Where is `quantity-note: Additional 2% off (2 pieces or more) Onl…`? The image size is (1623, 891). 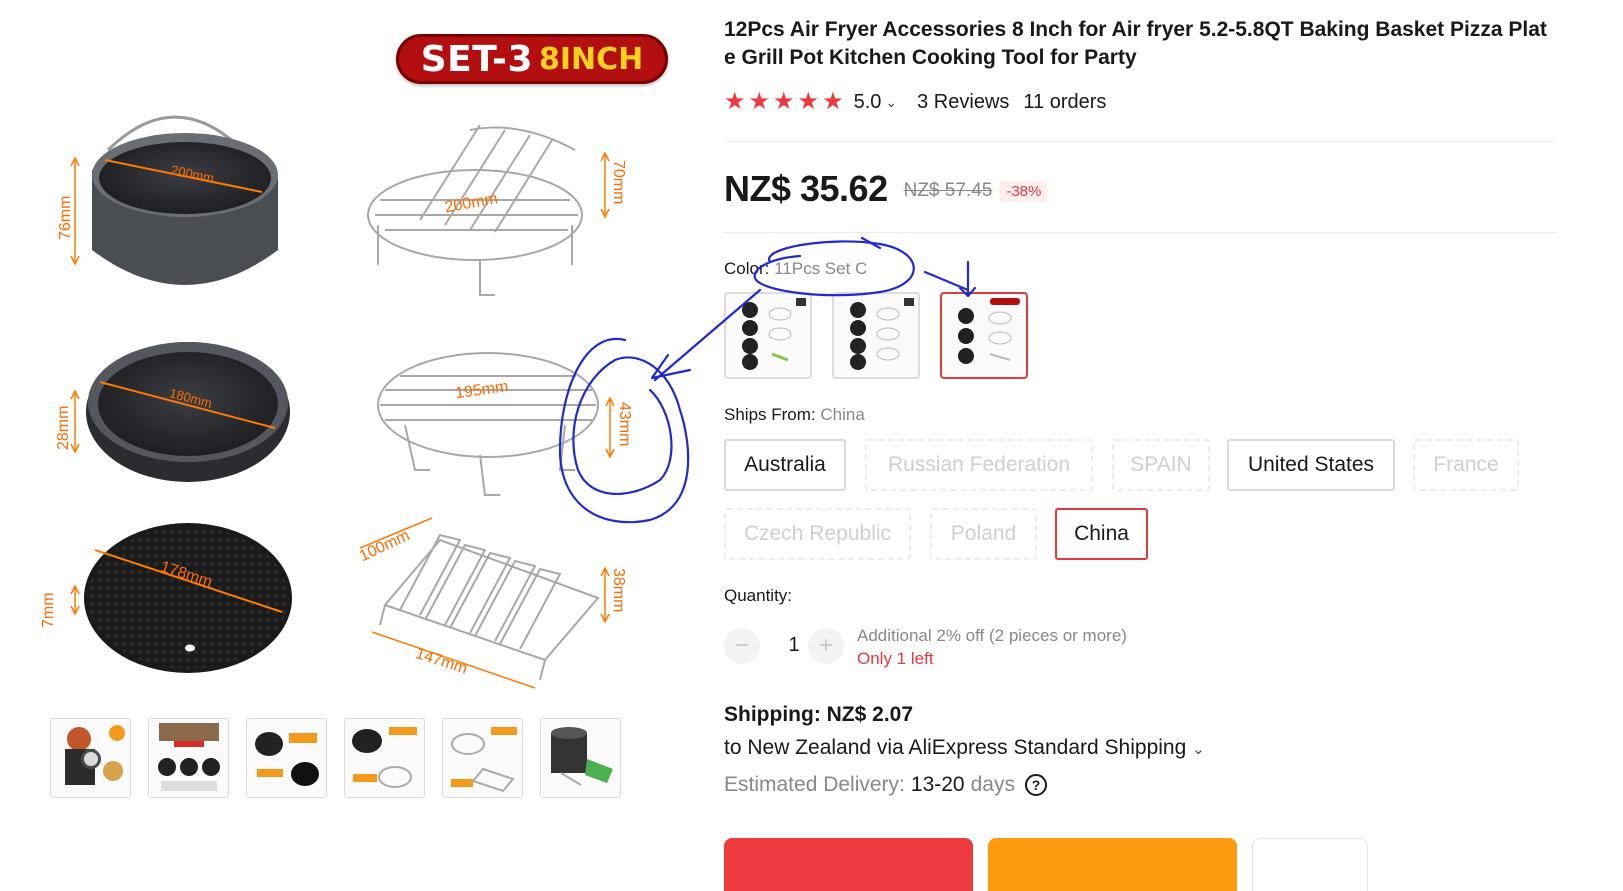 quantity-note: Additional 2% off (2 pieces or more) Onl… is located at coordinates (992, 647).